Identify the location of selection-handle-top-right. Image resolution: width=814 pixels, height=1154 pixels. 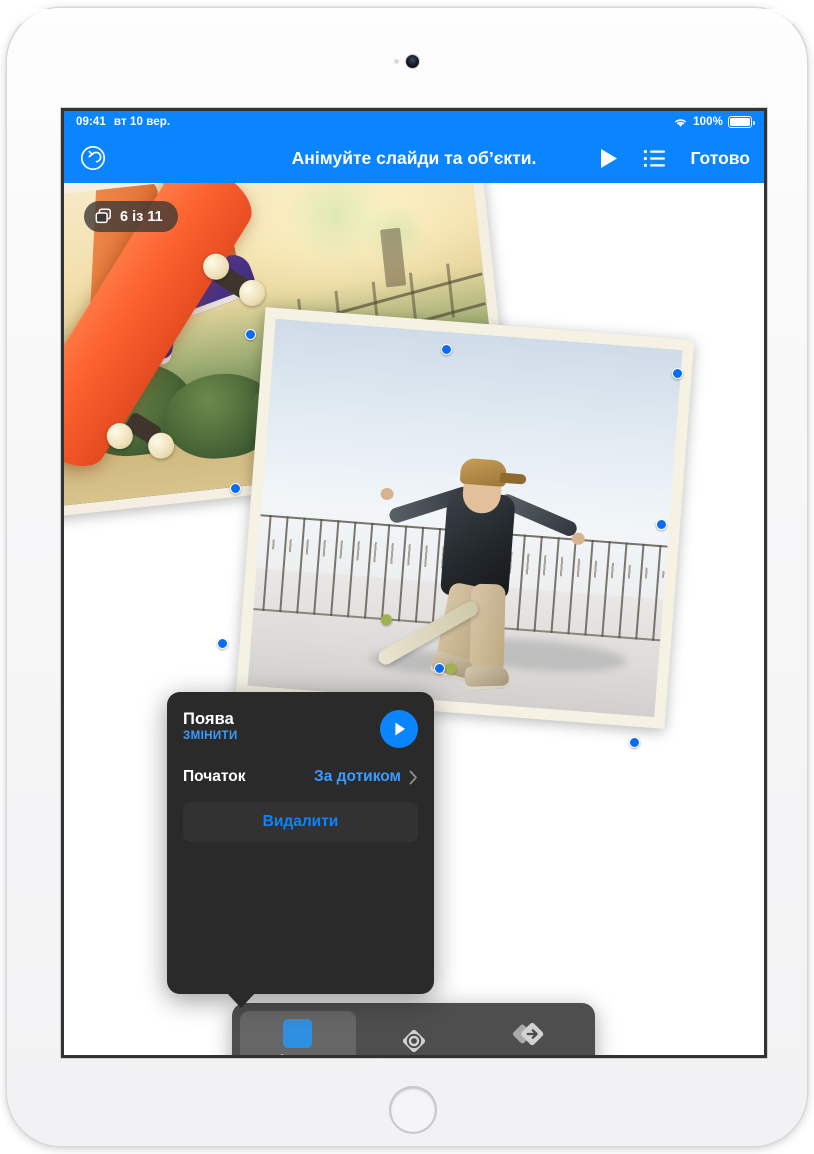
(677, 373).